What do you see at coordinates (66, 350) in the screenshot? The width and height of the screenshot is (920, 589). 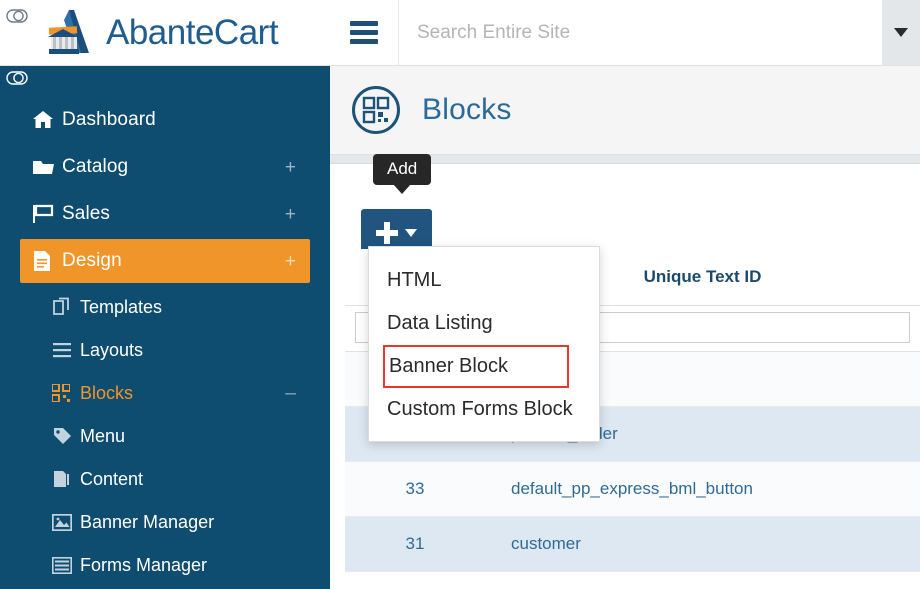 I see `list-icon` at bounding box center [66, 350].